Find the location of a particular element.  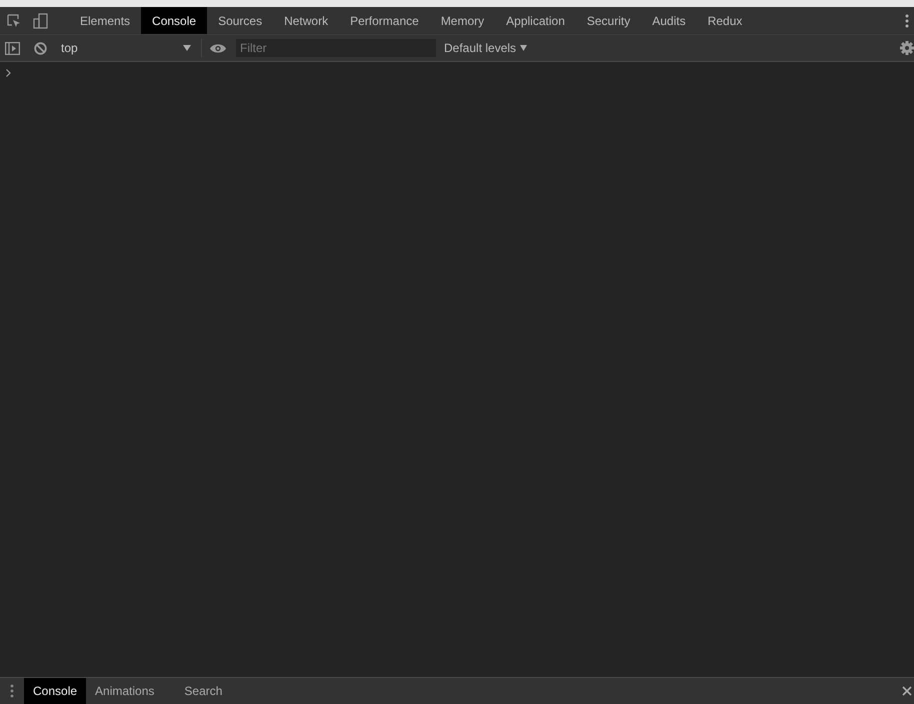

drawer-tab: Search is located at coordinates (203, 691).